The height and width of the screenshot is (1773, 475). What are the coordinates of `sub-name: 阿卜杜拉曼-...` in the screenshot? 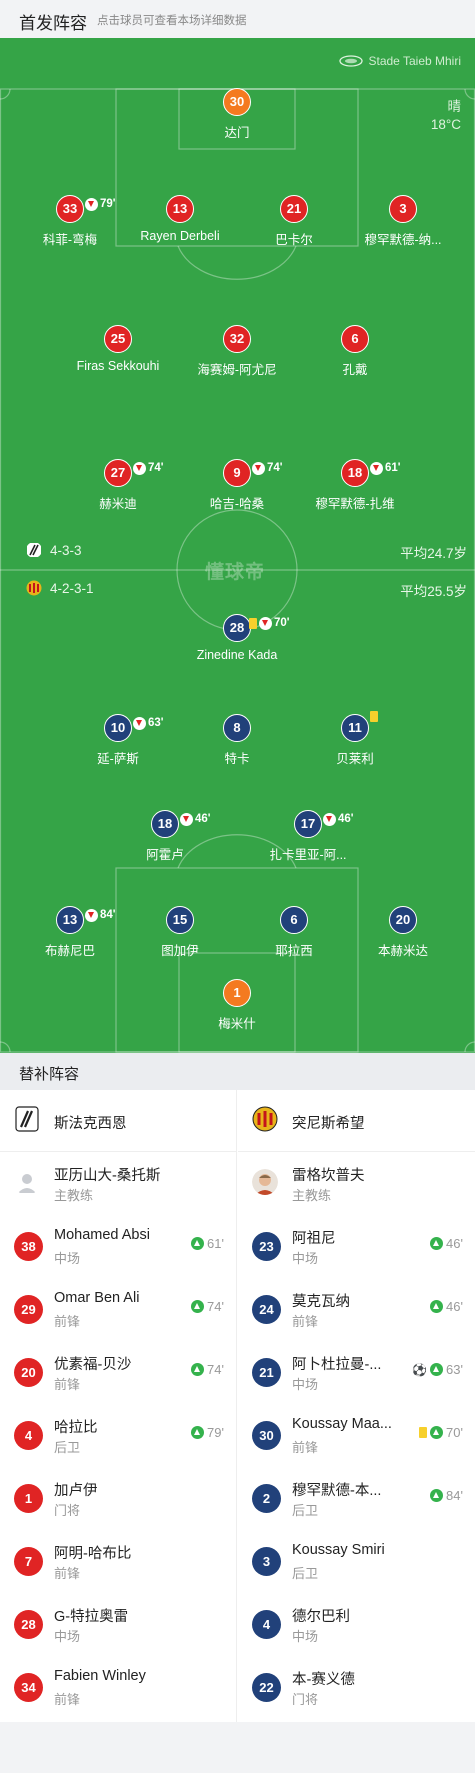 It's located at (337, 1365).